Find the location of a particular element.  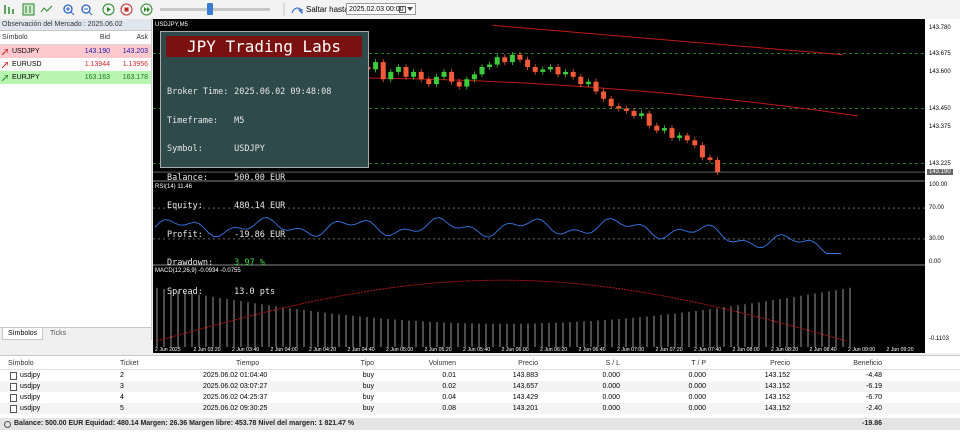

time-axis-label: 2 Jun 05:00 is located at coordinates (399, 350).